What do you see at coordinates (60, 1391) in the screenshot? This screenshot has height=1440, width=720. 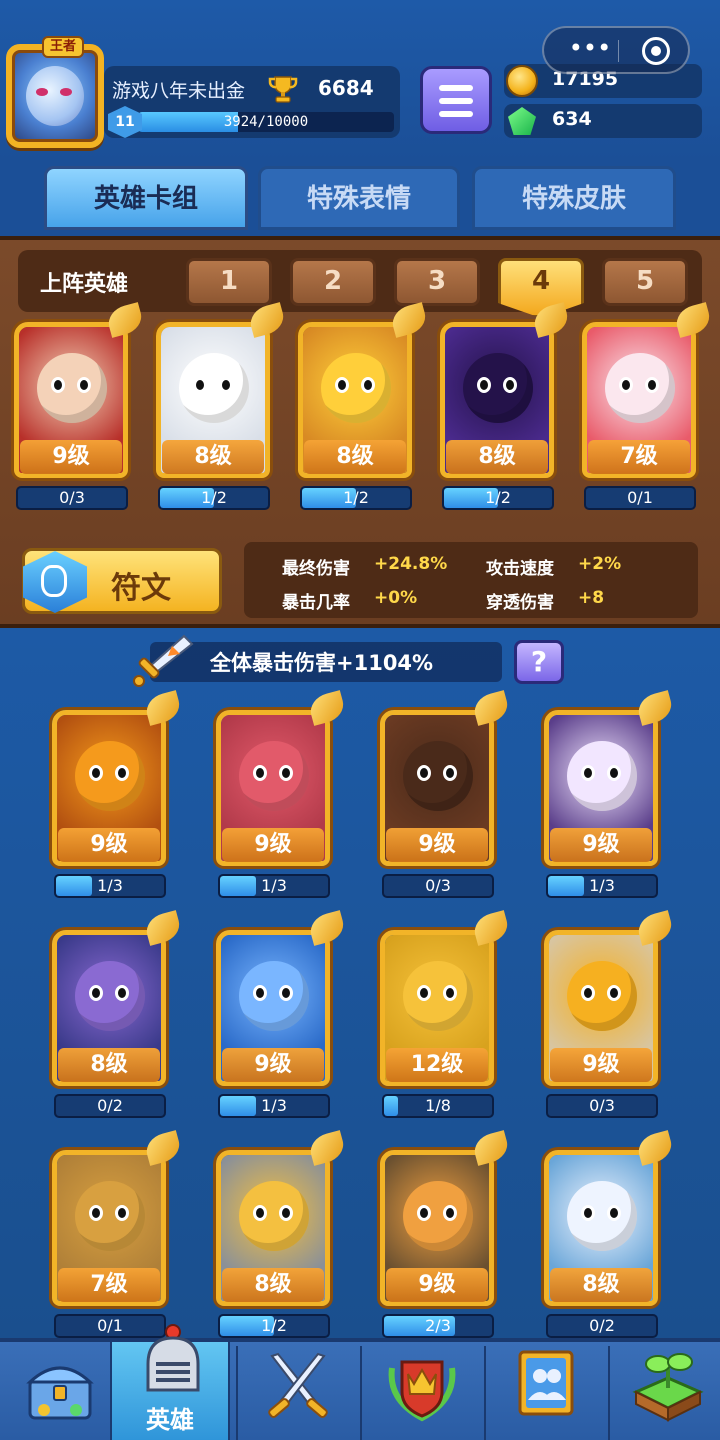 I see `nav-chest` at bounding box center [60, 1391].